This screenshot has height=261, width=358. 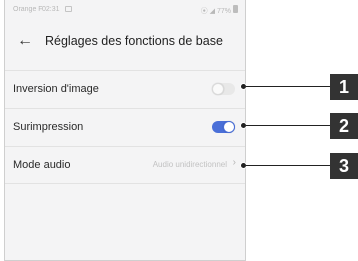 What do you see at coordinates (25, 41) in the screenshot?
I see `back-arrow-icon: ←` at bounding box center [25, 41].